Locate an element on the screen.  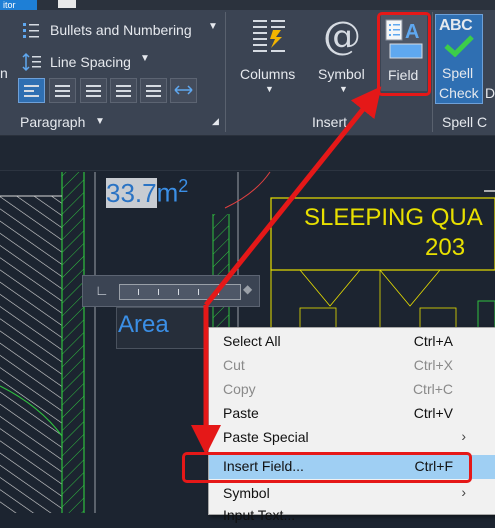
columns-button: Columns ▼ is located at coordinates (269, 54).